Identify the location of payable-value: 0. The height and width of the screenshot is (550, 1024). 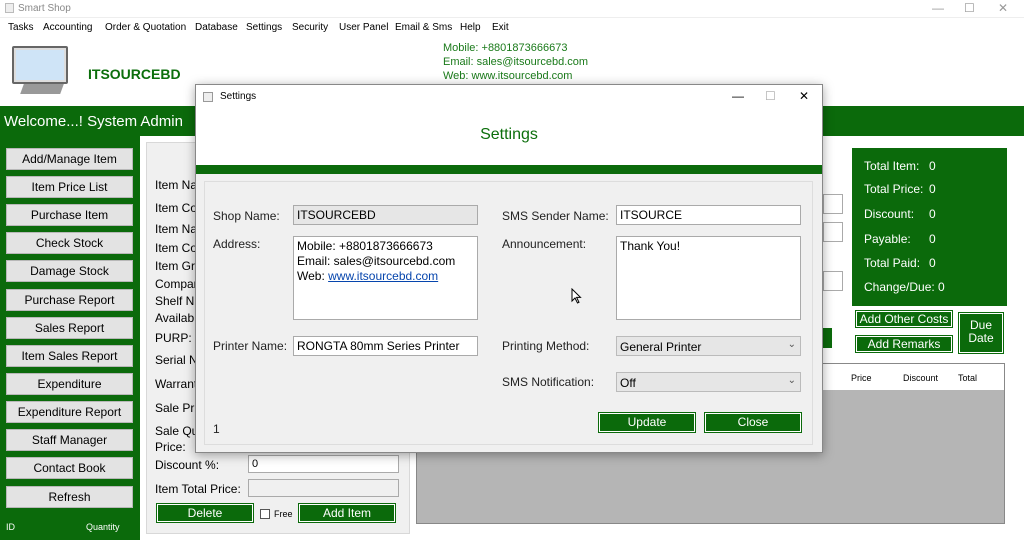
(932, 239).